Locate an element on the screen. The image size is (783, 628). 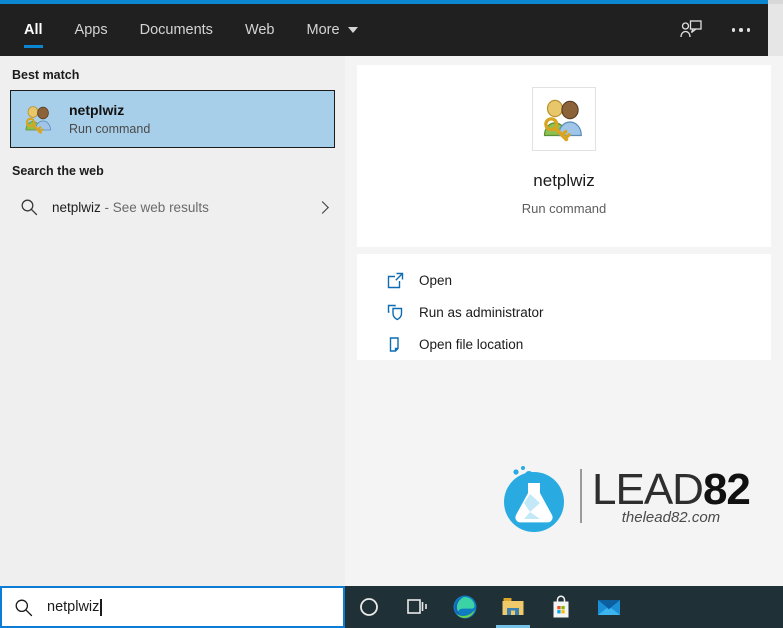
tab-more-label: More is located at coordinates (323, 30).